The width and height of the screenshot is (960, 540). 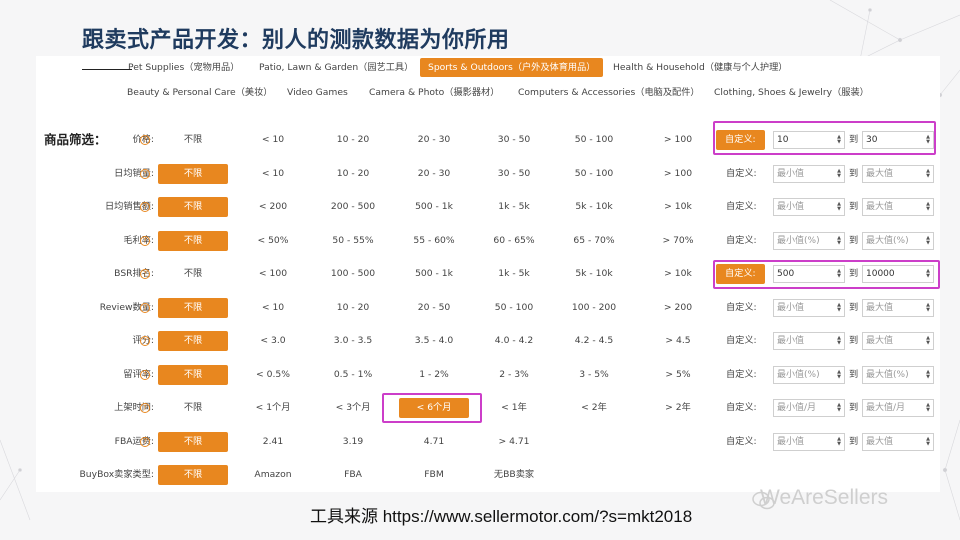 I want to click on filter-option: 100 - 500, so click(x=353, y=274).